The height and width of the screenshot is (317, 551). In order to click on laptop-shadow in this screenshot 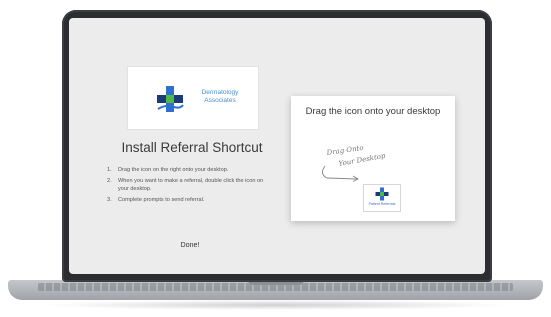, I will do `click(275, 305)`.